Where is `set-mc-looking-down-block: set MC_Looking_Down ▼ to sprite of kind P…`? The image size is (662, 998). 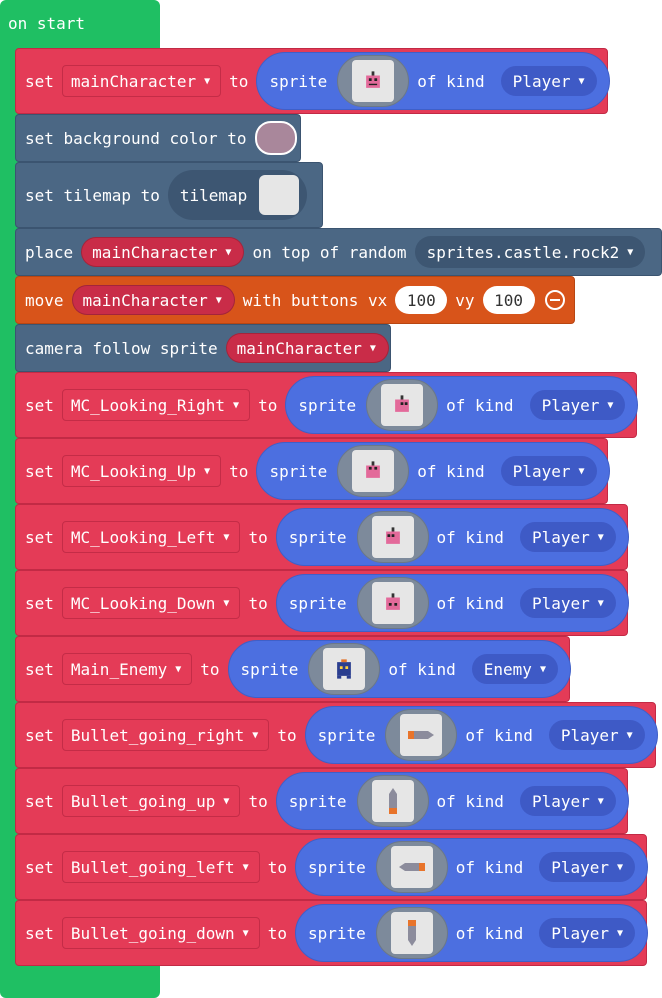 set-mc-looking-down-block: set MC_Looking_Down ▼ to sprite of kind P… is located at coordinates (322, 603).